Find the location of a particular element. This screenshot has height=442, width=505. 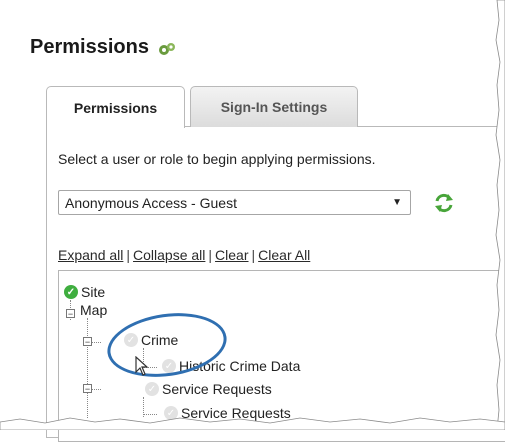

tree-node-service-requests-group: ✓ Service Requests is located at coordinates (208, 389).